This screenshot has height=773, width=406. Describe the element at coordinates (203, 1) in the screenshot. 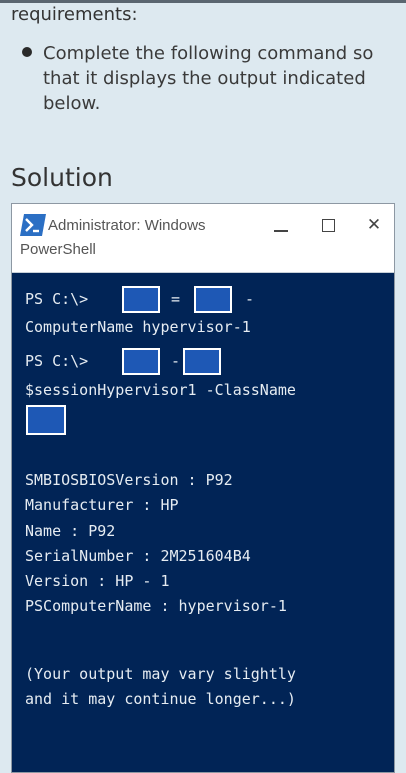

I see `top-divider` at that location.